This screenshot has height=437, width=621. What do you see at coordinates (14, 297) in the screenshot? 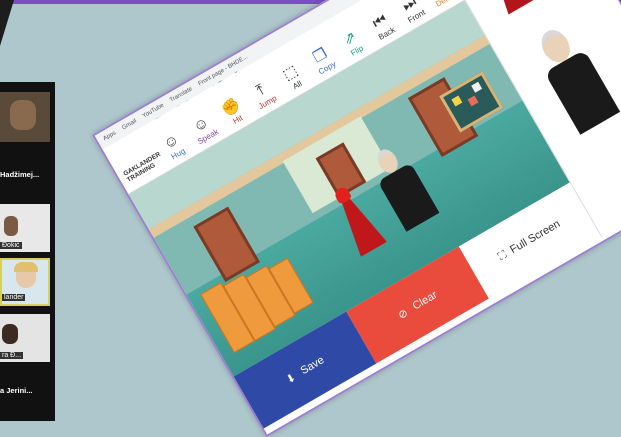
I see `participant-caption: lander` at bounding box center [14, 297].